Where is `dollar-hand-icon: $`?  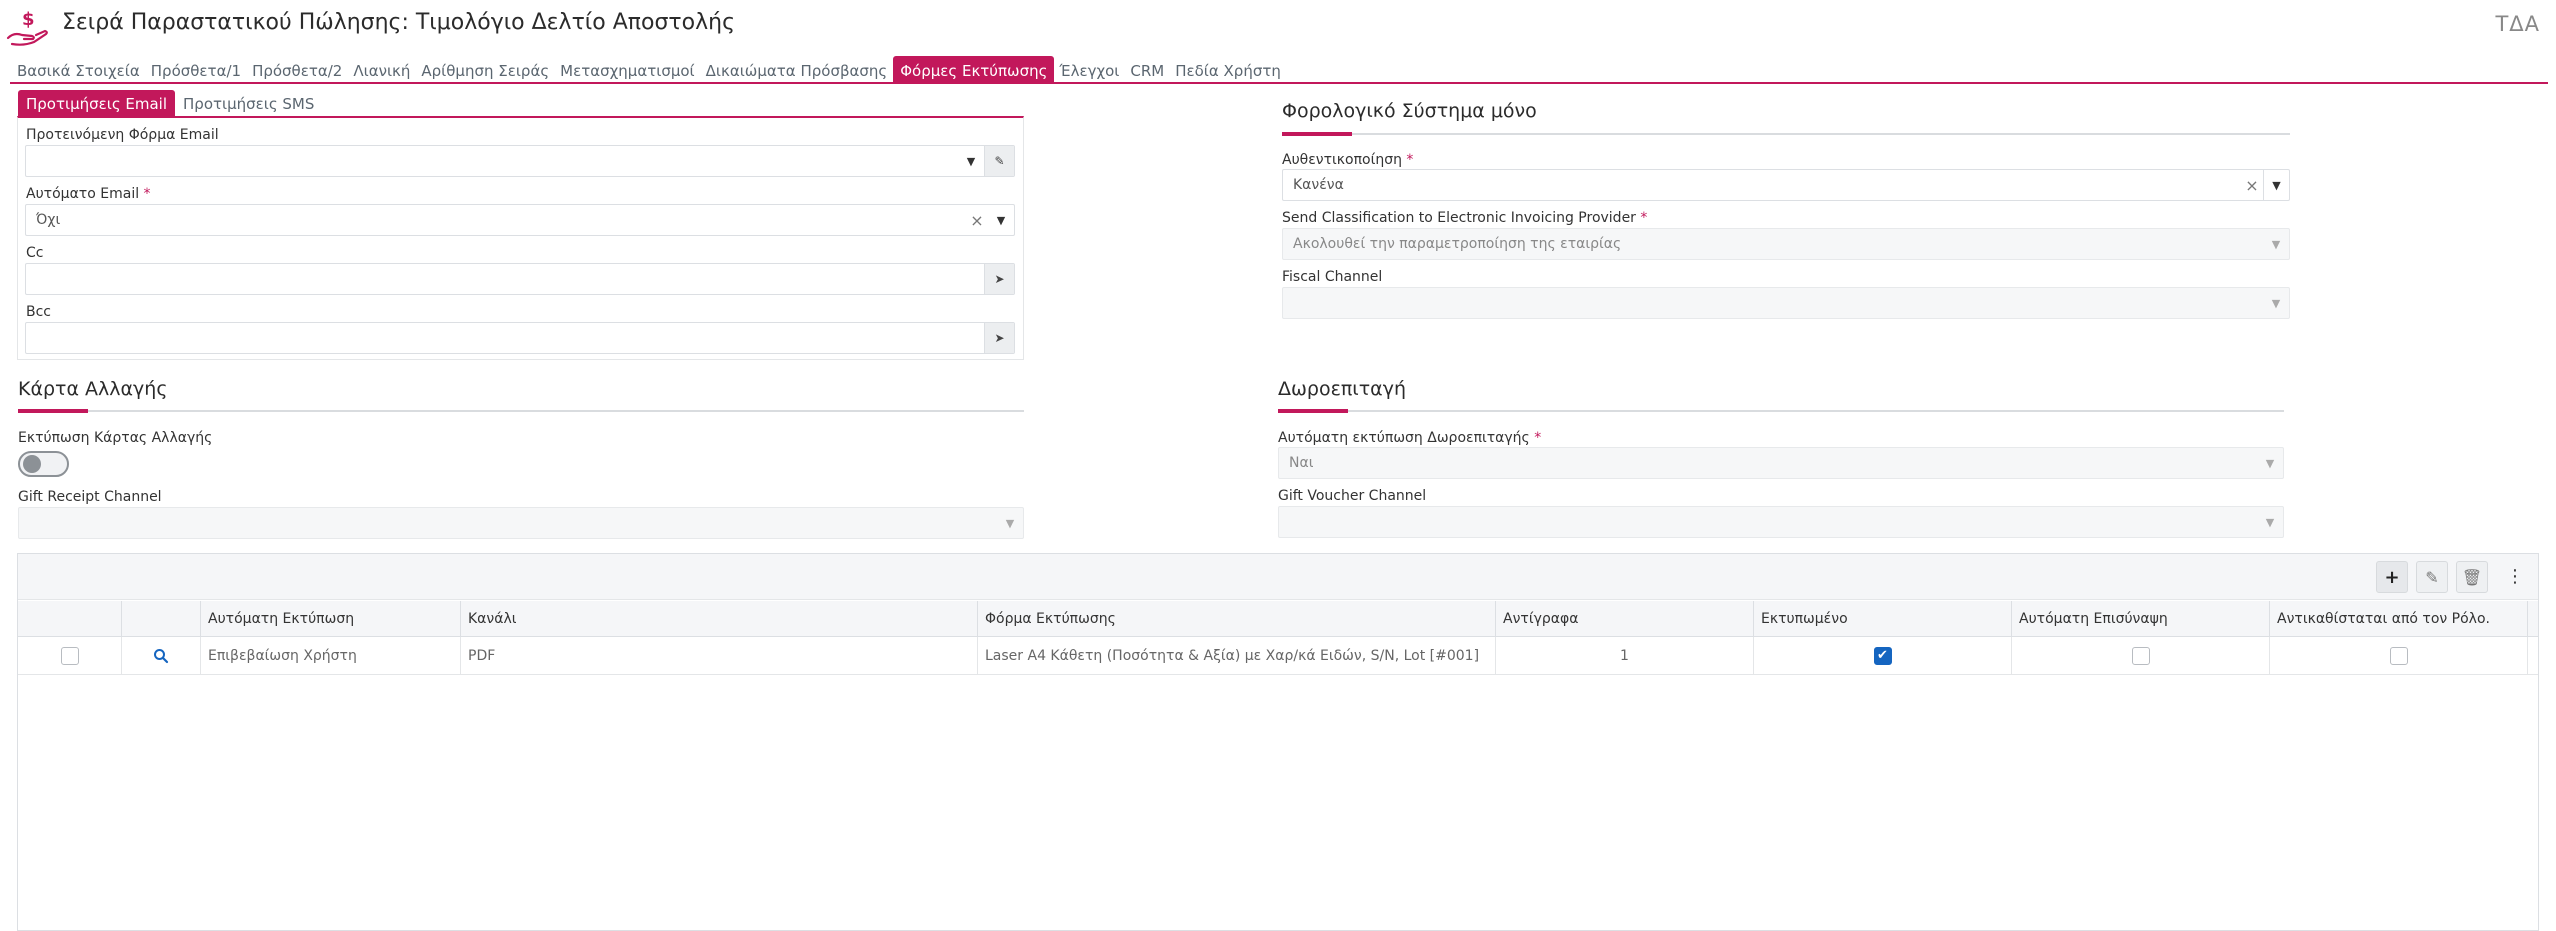
dollar-hand-icon: $ is located at coordinates (28, 28).